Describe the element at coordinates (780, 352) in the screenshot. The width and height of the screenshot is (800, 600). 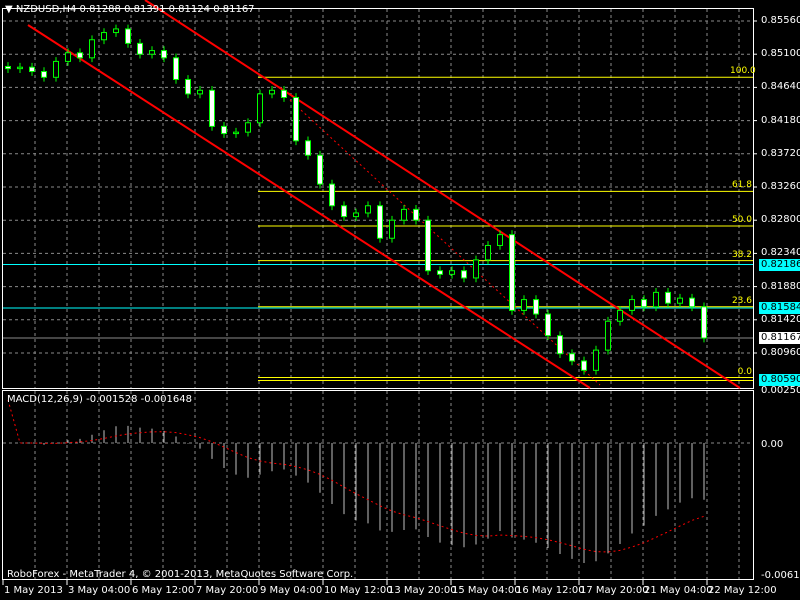
I see `price-axis-label: 0.80960` at that location.